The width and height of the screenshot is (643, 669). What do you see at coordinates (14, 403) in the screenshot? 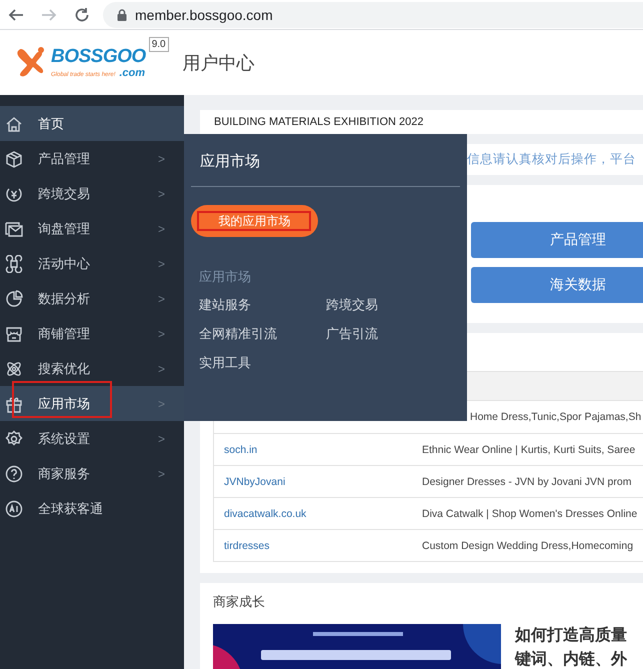
I see `gift-icon` at bounding box center [14, 403].